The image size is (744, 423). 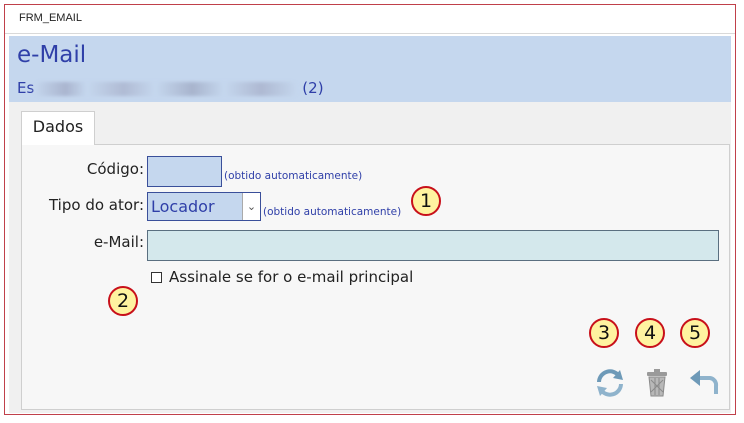 What do you see at coordinates (52, 55) in the screenshot?
I see `form-title: e-Mail` at bounding box center [52, 55].